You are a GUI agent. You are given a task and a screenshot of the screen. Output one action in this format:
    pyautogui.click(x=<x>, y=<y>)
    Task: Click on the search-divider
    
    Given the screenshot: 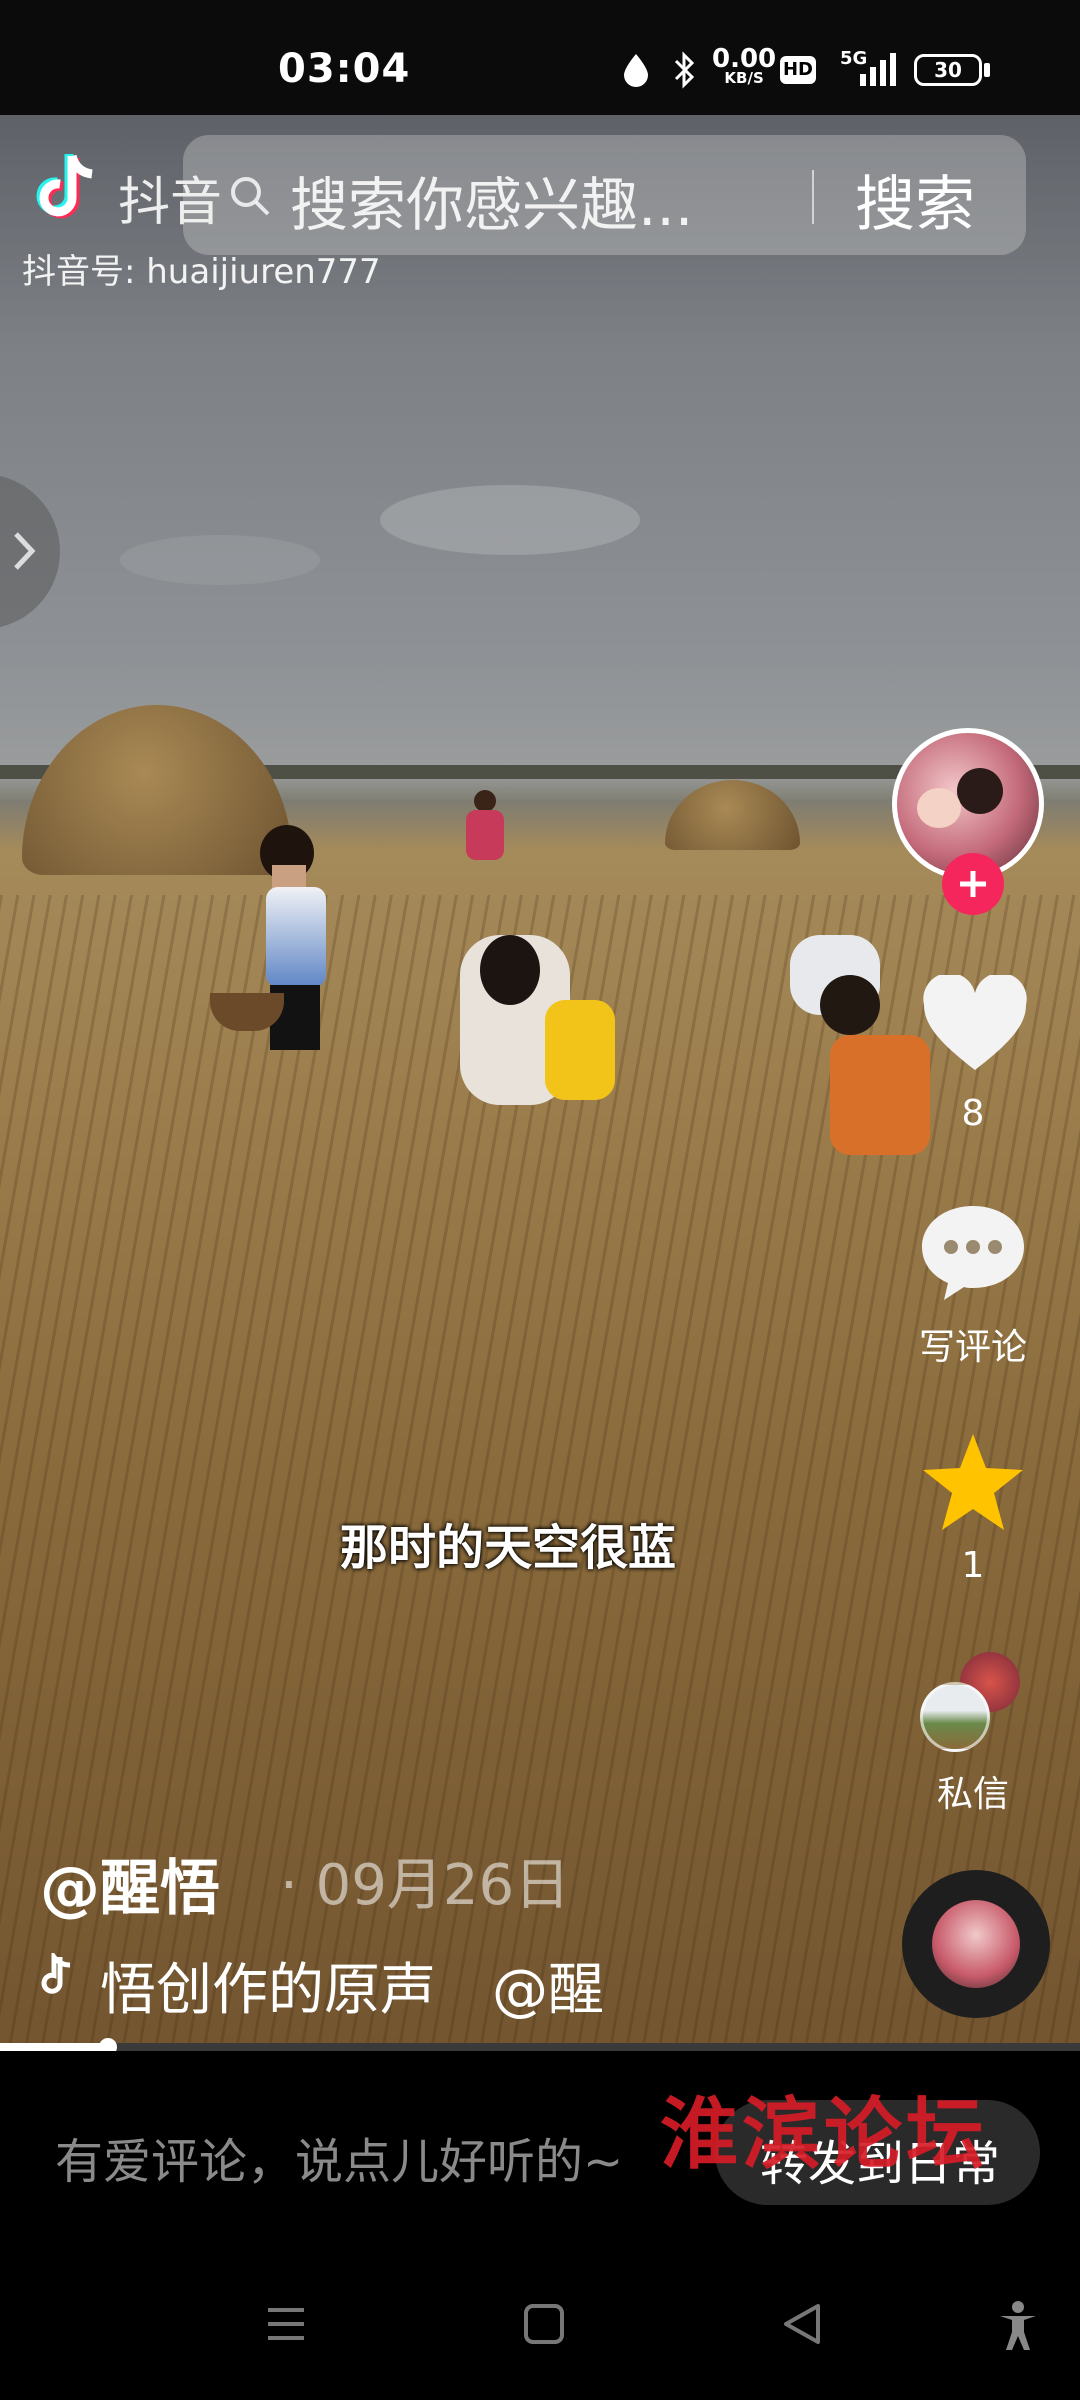 What is the action you would take?
    pyautogui.click(x=813, y=197)
    